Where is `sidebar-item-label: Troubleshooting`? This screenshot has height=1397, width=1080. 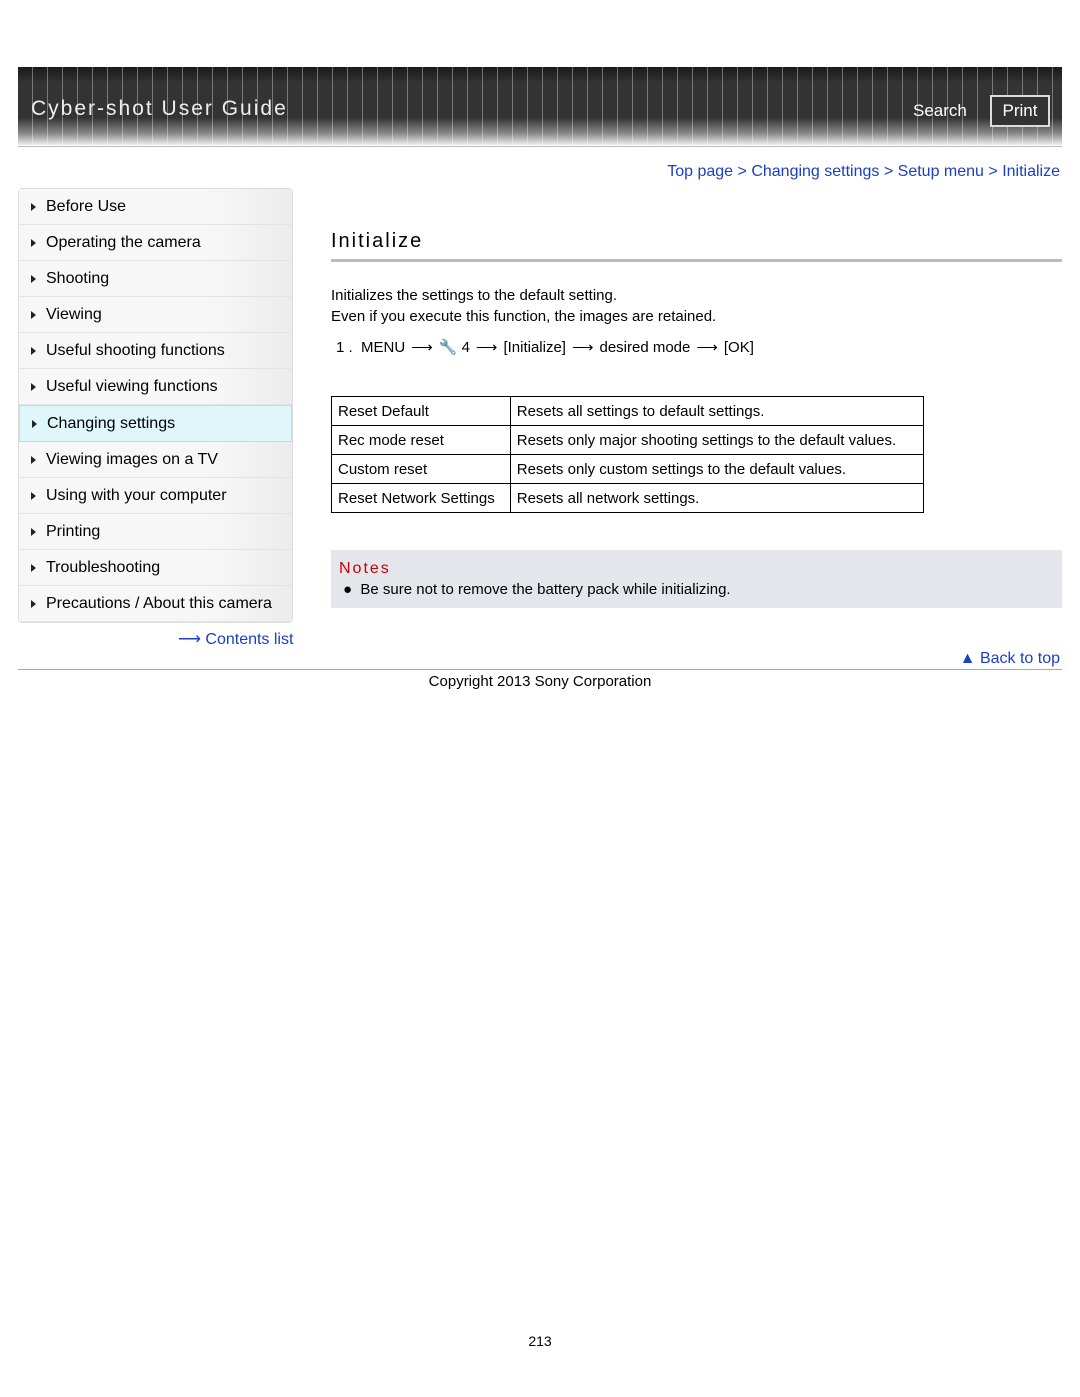 sidebar-item-label: Troubleshooting is located at coordinates (103, 567).